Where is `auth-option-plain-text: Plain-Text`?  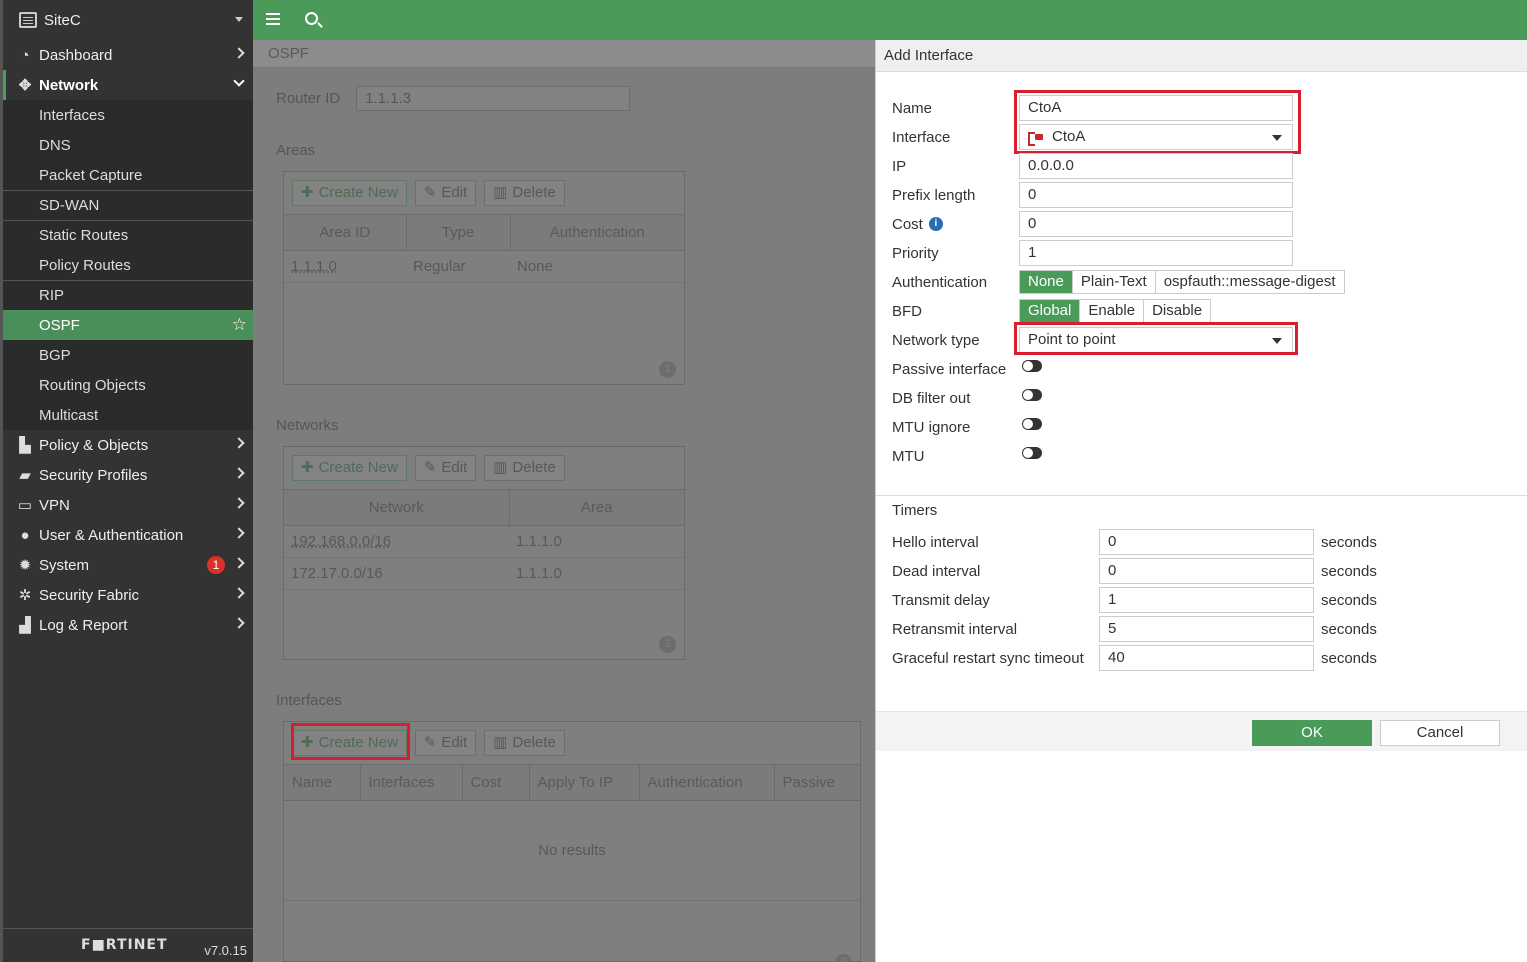 auth-option-plain-text: Plain-Text is located at coordinates (1114, 282).